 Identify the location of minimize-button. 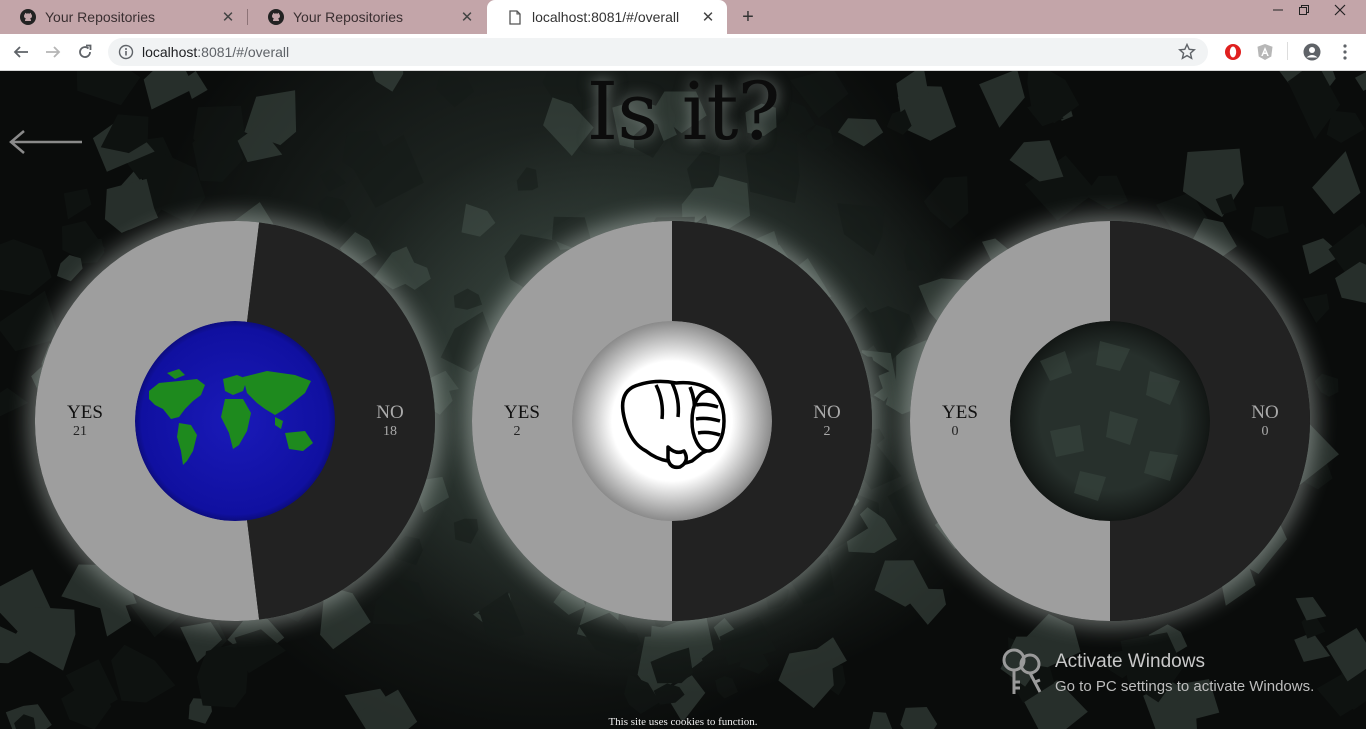
(1278, 10).